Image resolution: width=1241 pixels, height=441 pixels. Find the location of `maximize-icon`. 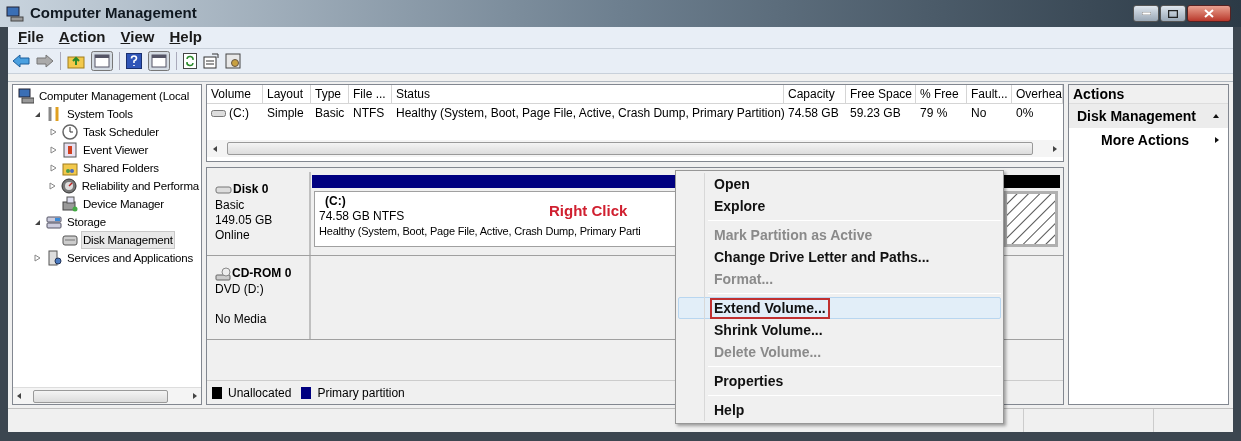

maximize-icon is located at coordinates (1173, 13).